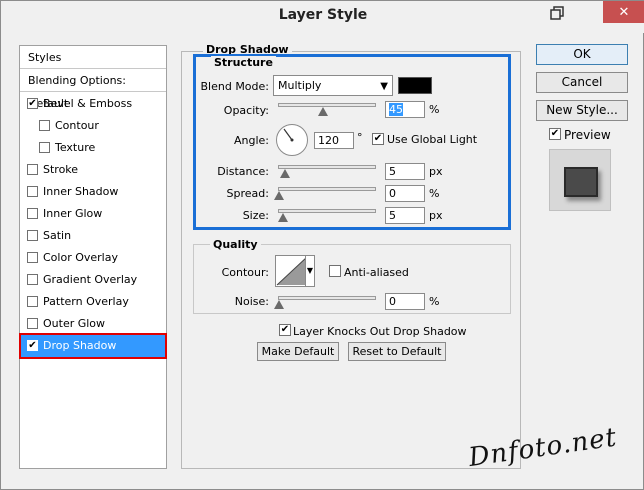 This screenshot has height=490, width=644. What do you see at coordinates (298, 351) in the screenshot?
I see `make-default-button: Make Default` at bounding box center [298, 351].